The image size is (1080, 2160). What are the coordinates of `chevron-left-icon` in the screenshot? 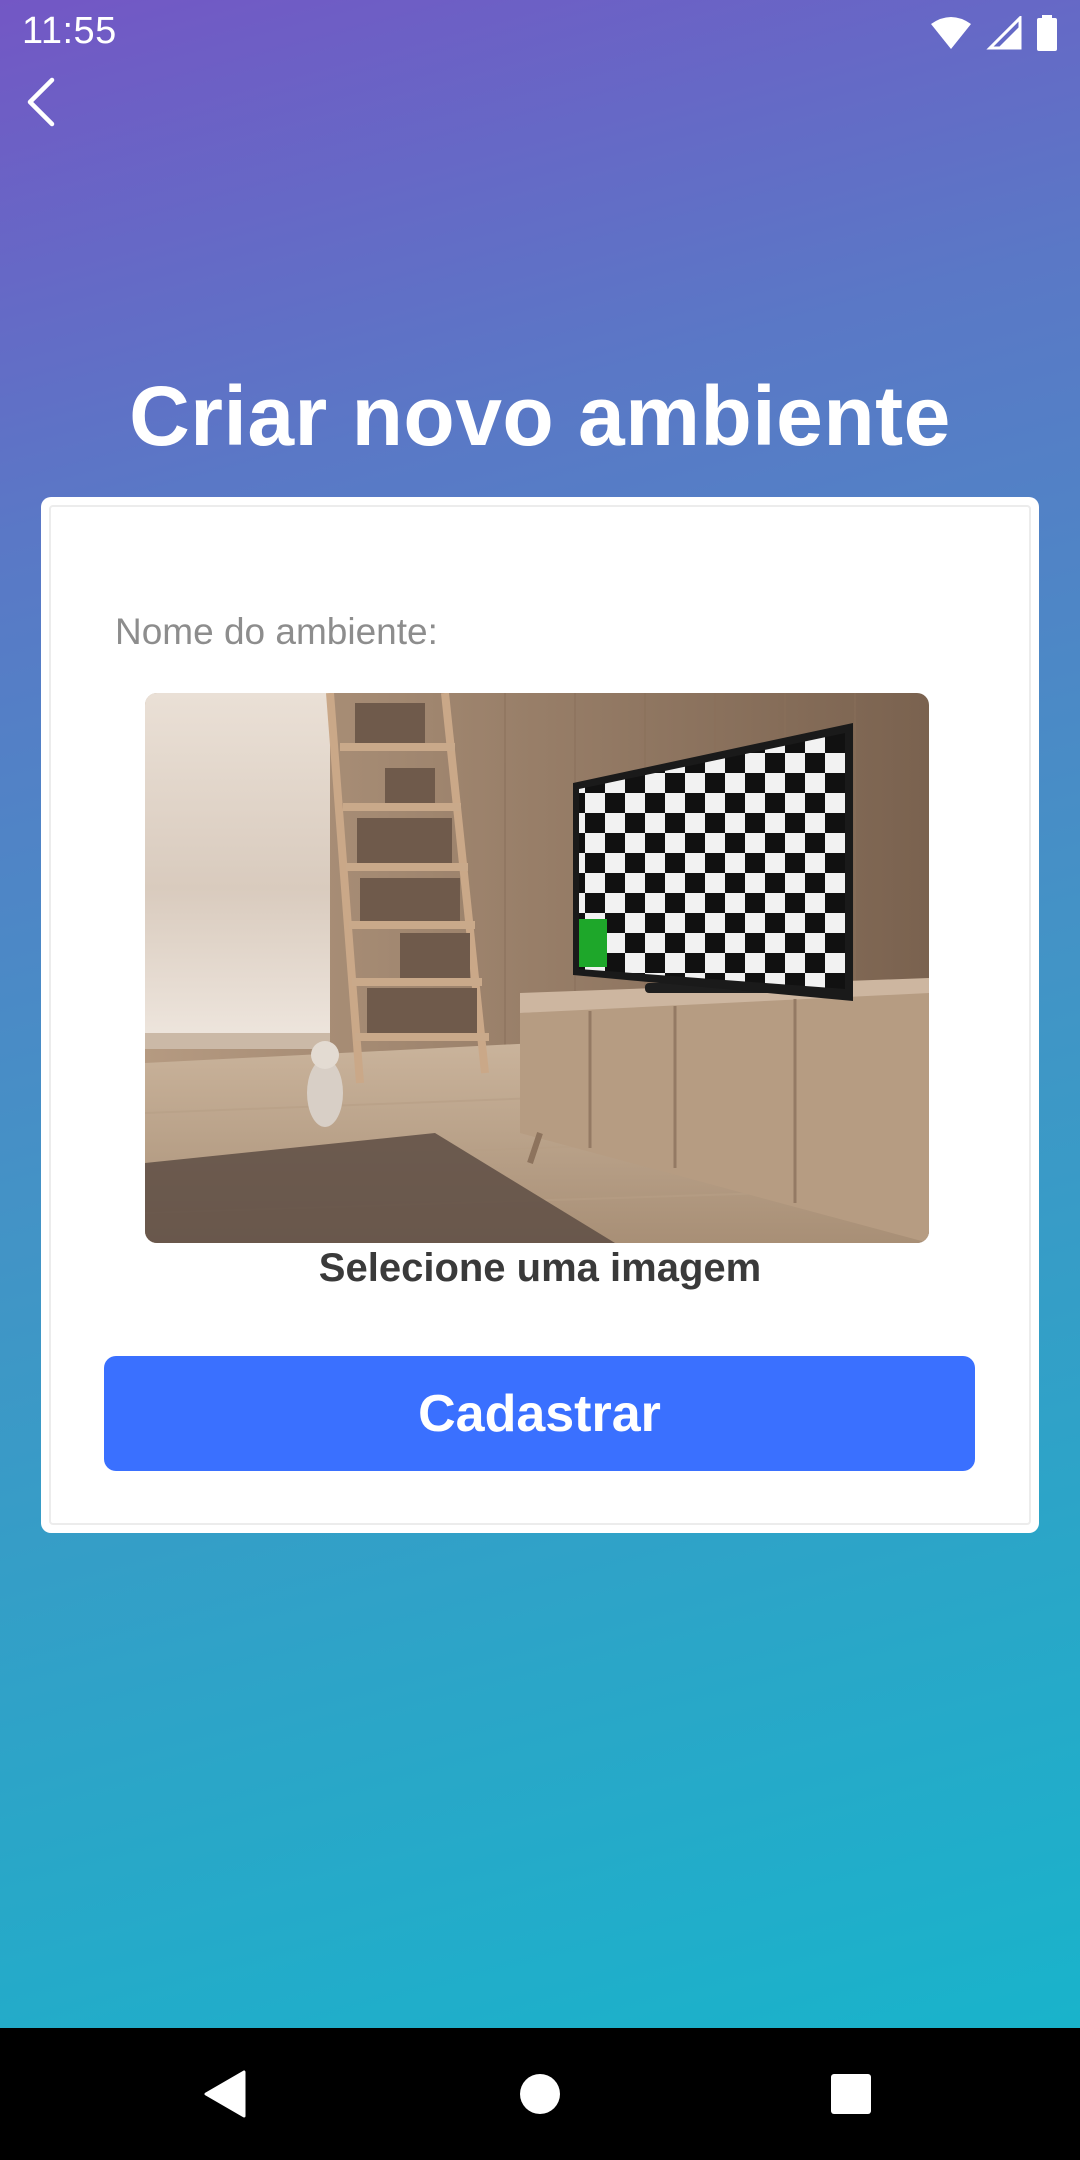 It's located at (41, 102).